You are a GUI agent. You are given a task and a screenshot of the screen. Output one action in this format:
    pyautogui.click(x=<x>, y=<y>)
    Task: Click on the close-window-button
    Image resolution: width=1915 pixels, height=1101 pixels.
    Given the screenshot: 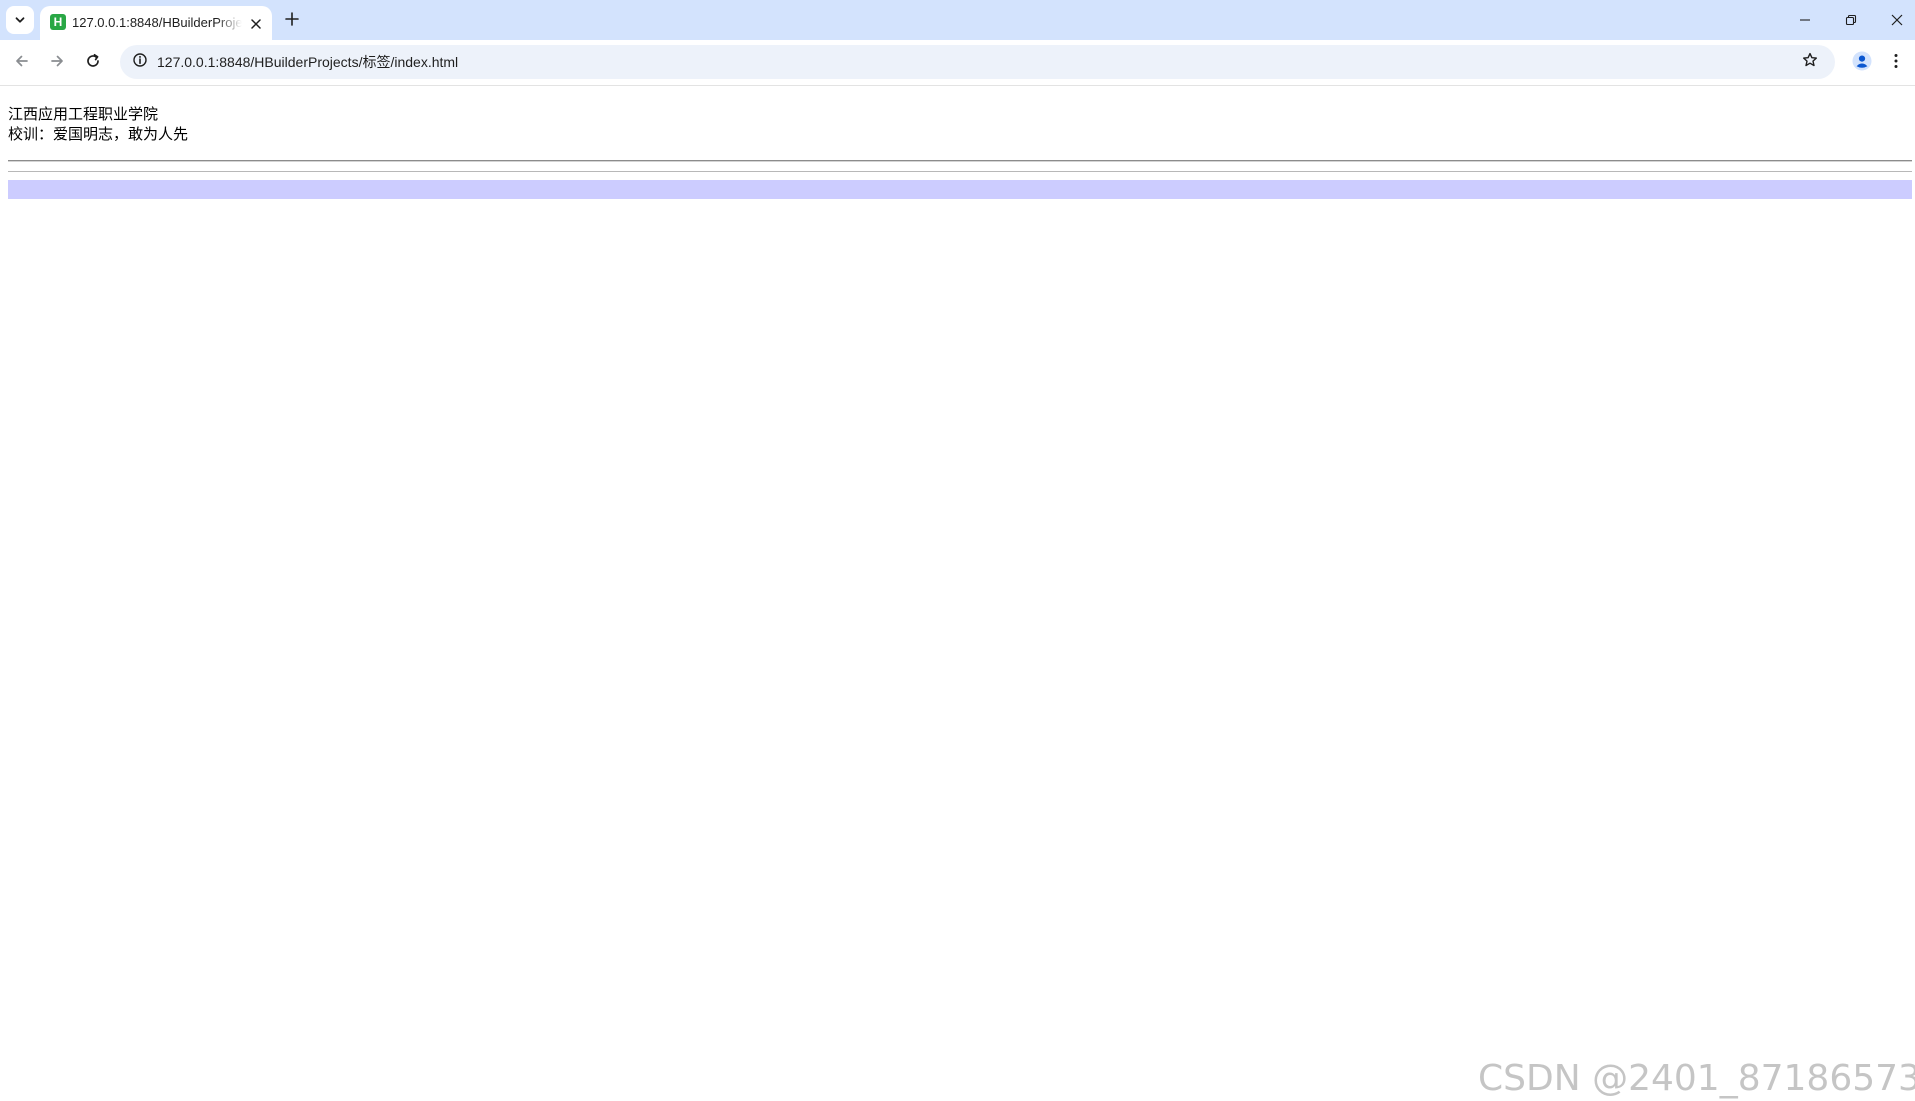 What is the action you would take?
    pyautogui.click(x=1894, y=20)
    